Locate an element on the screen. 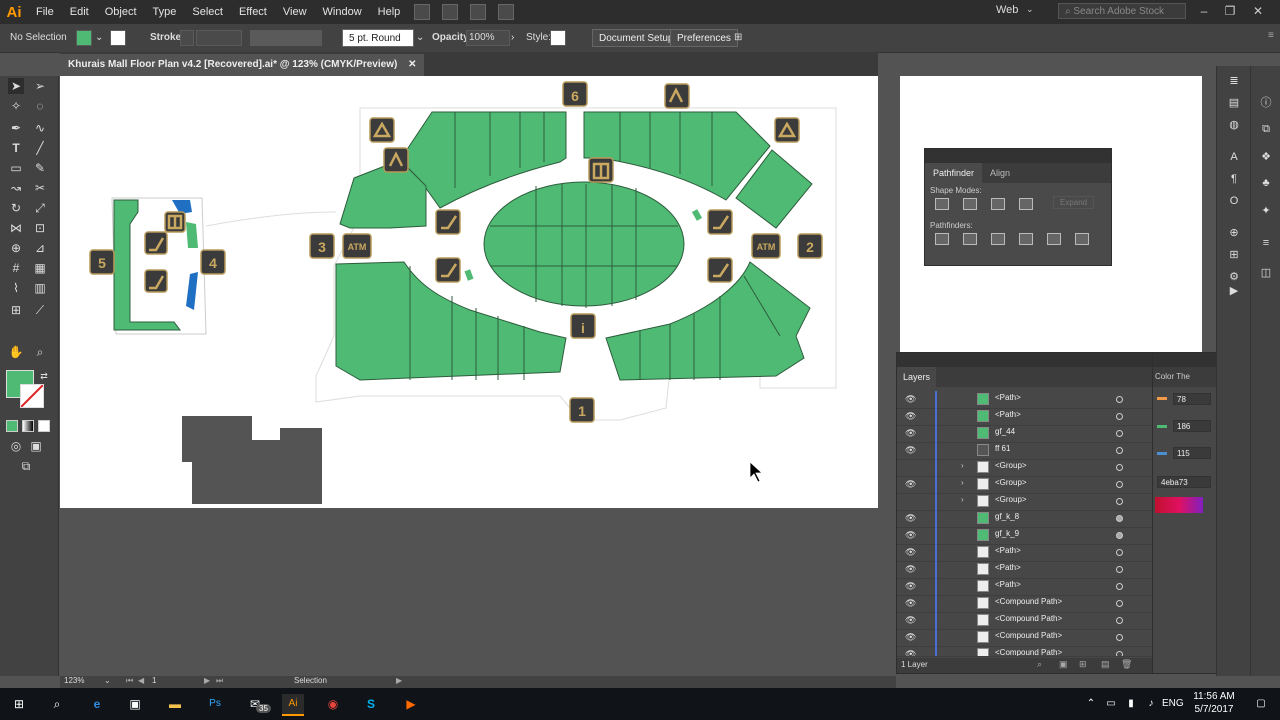 Image resolution: width=1280 pixels, height=720 pixels. language-indicator: ENG is located at coordinates (1173, 703).